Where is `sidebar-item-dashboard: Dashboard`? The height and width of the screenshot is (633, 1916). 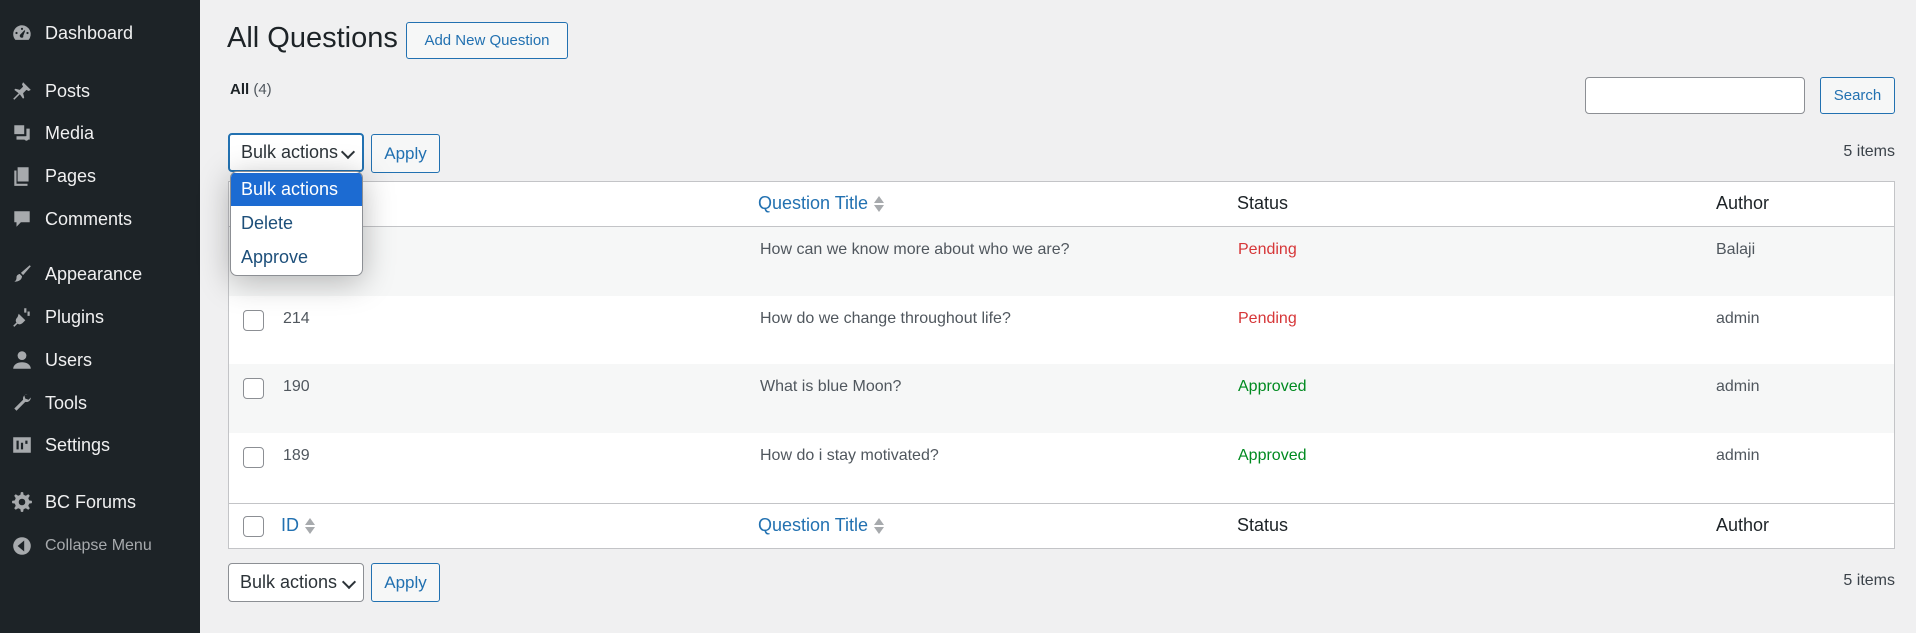 sidebar-item-dashboard: Dashboard is located at coordinates (100, 33).